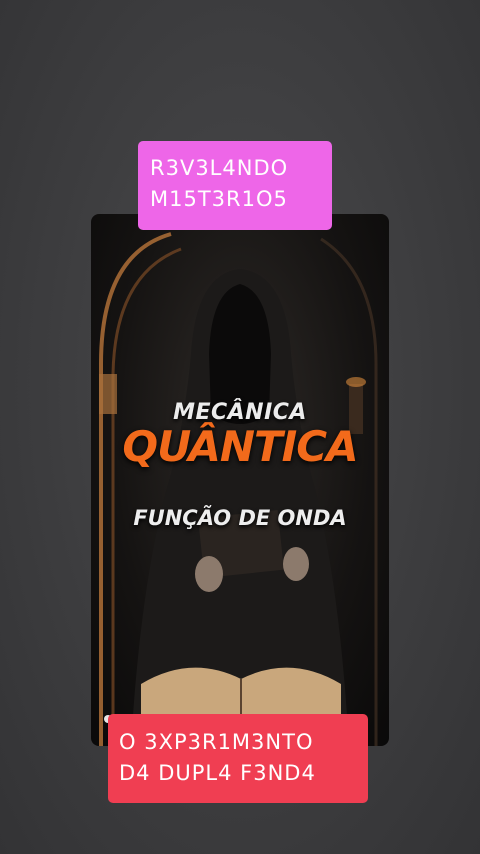  Describe the element at coordinates (235, 185) in the screenshot. I see `caption-top: R3V3L4NDO M15T3R1O5` at that location.